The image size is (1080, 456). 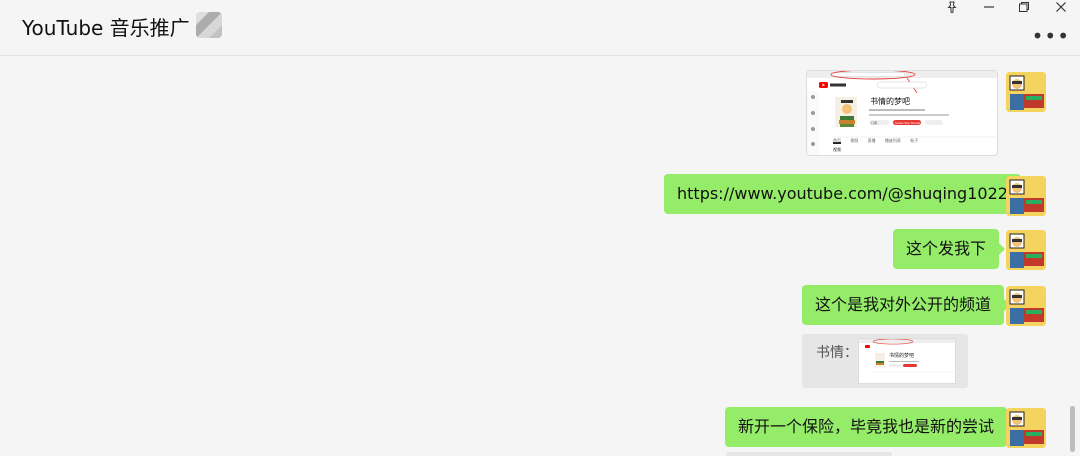 I want to click on message-bubble: 这个发我下, so click(x=949, y=249).